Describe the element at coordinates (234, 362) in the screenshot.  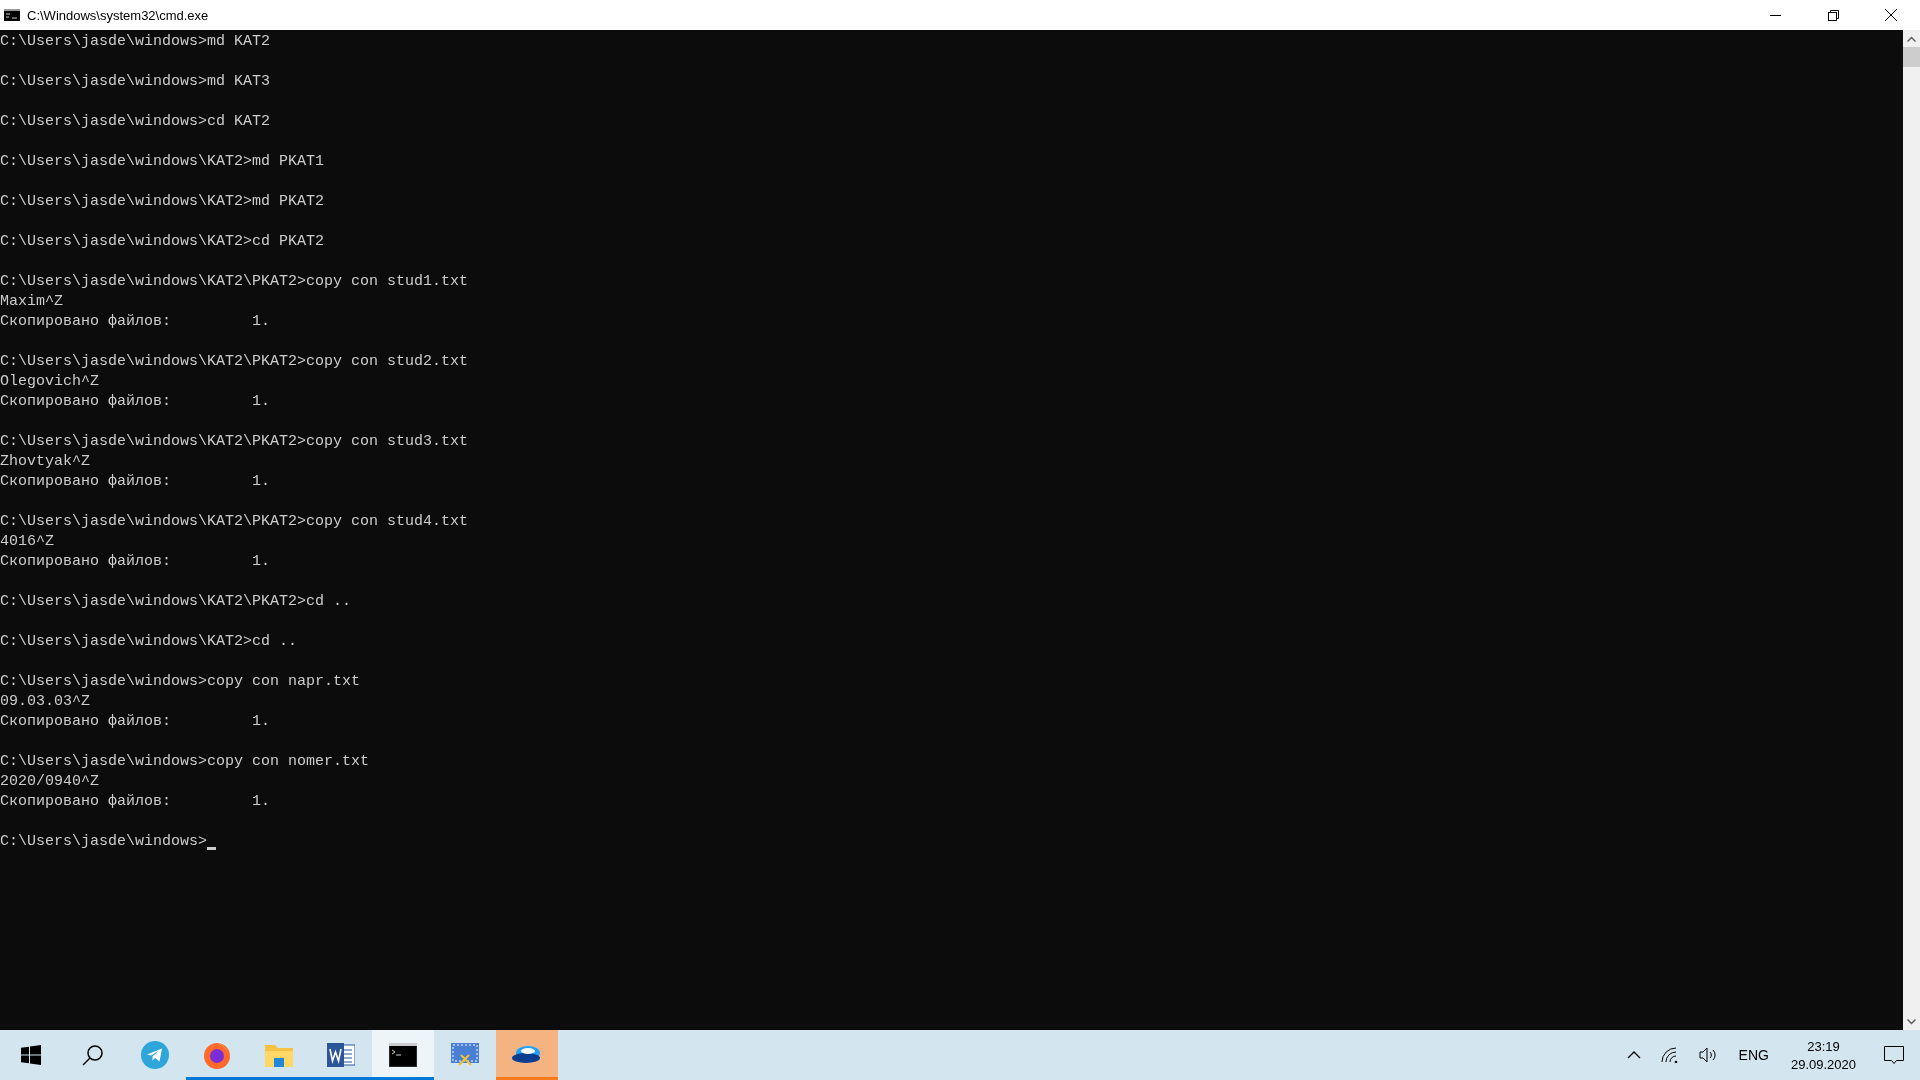
I see `console-line: C:\Users\jasde\windows\KAT2\PKAT2>copy con stud2.txt` at that location.